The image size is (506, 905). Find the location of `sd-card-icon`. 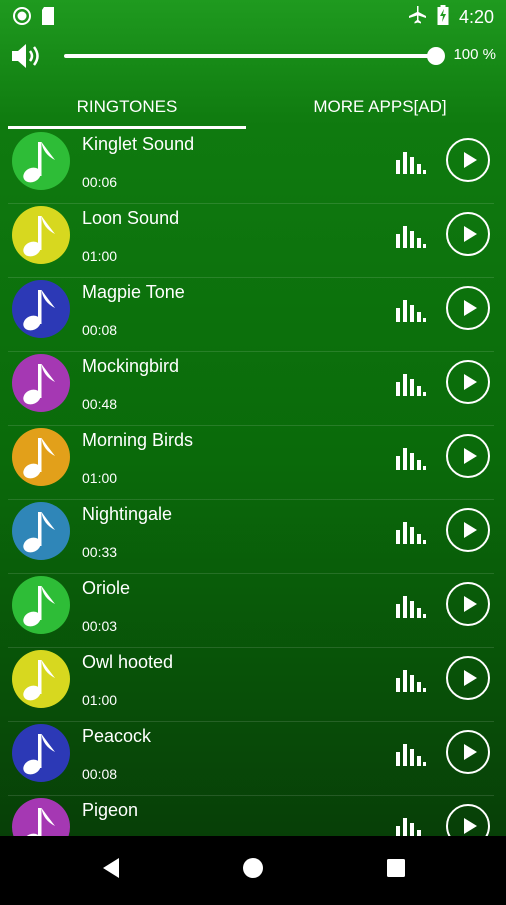

sd-card-icon is located at coordinates (48, 18).